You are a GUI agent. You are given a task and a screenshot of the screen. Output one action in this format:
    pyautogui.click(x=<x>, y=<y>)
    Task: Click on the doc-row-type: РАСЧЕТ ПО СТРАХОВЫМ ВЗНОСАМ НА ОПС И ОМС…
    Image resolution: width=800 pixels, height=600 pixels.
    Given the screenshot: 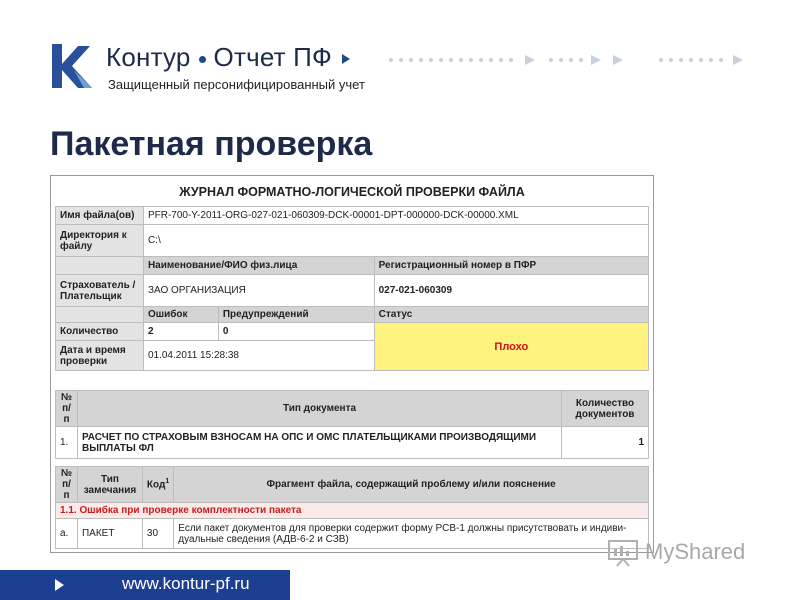 What is the action you would take?
    pyautogui.click(x=319, y=442)
    